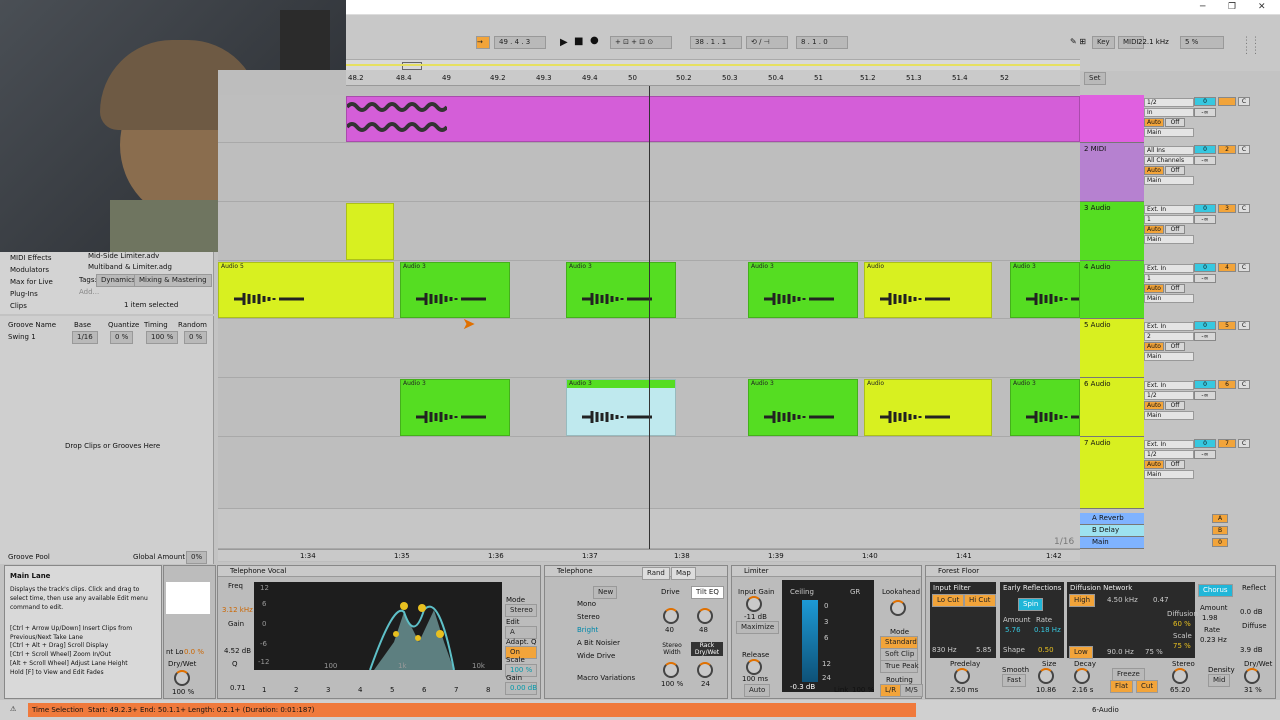 This screenshot has height=720, width=1280. What do you see at coordinates (1215, 590) in the screenshot?
I see `chorus-toggle: Chorus` at bounding box center [1215, 590].